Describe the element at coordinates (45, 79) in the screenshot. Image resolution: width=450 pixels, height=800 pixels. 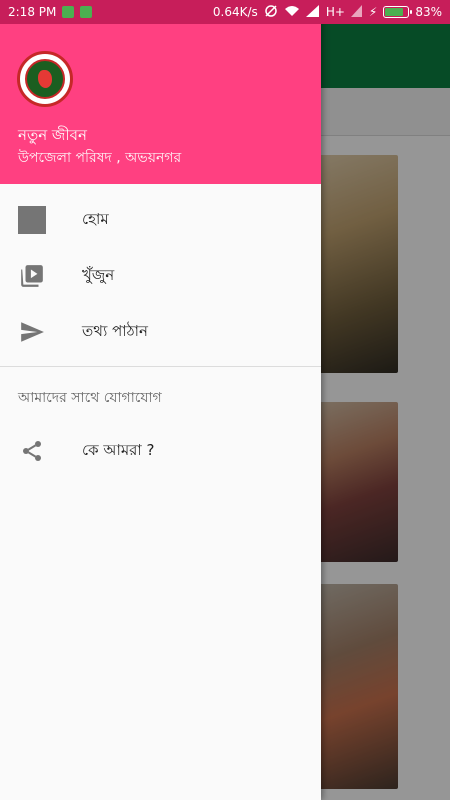
I see `govt-seal-logo` at that location.